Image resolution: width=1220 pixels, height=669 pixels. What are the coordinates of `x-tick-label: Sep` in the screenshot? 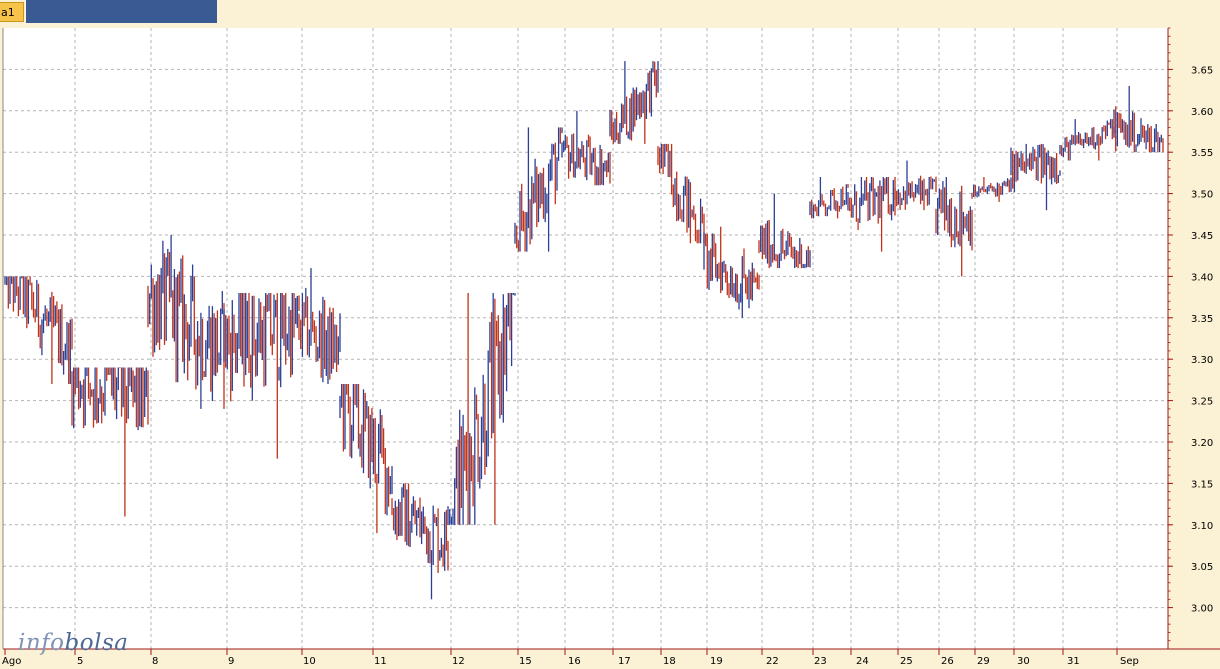 It's located at (1129, 661).